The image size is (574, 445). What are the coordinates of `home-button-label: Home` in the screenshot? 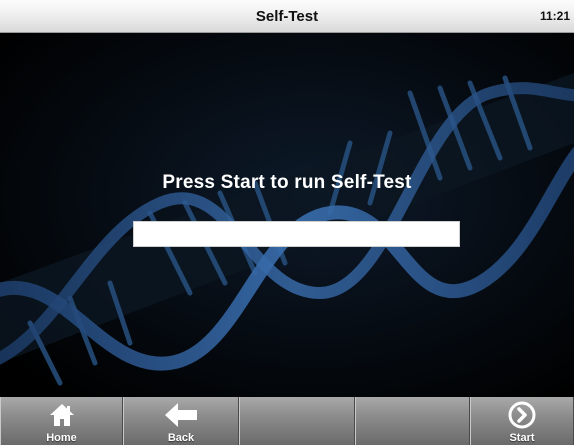 It's located at (61, 438).